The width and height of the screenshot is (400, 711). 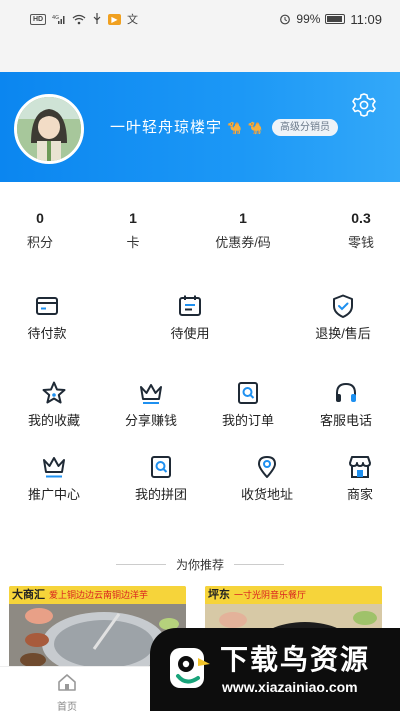 I want to click on bird-logo-icon, so click(x=190, y=668).